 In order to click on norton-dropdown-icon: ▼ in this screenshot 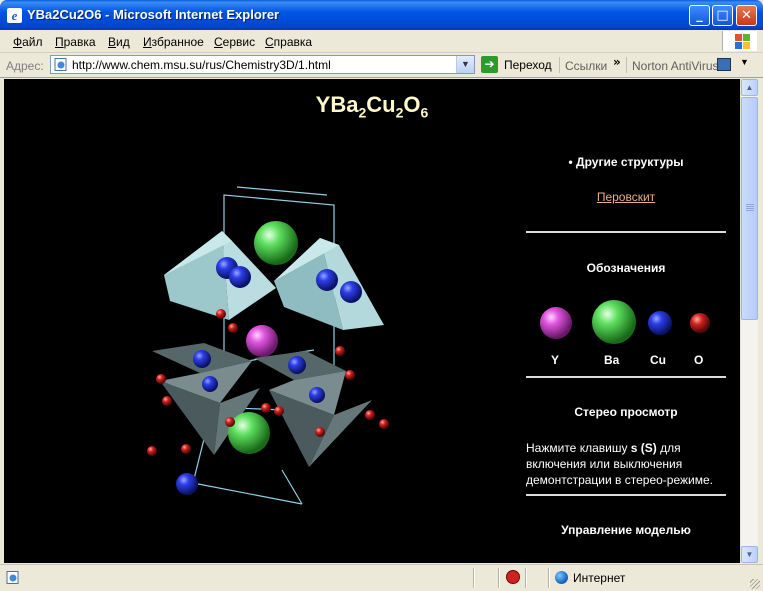, I will do `click(744, 62)`.